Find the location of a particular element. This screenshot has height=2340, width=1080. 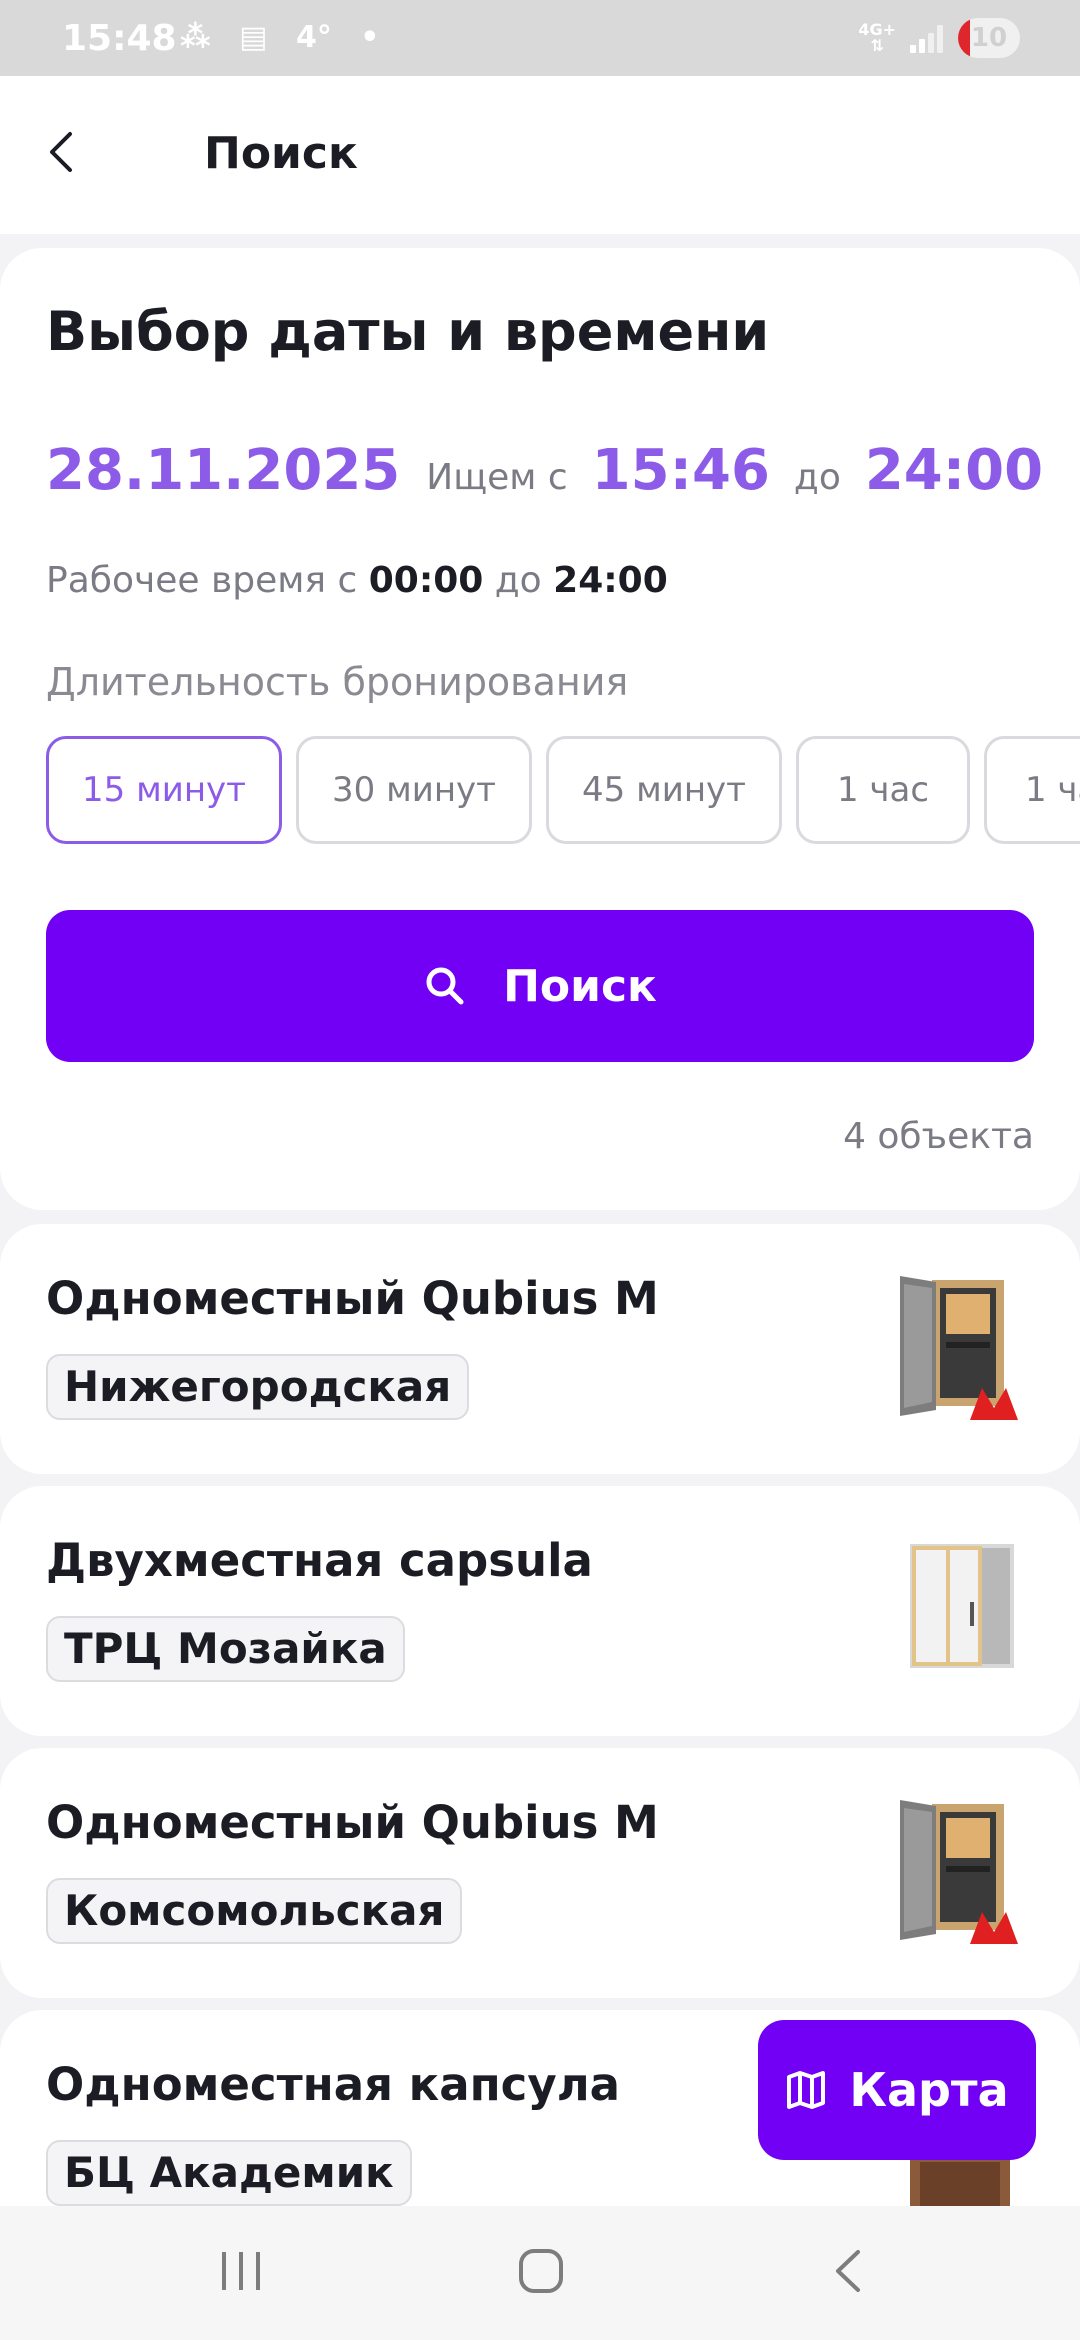

working-hours-from: 00:00 is located at coordinates (426, 580).